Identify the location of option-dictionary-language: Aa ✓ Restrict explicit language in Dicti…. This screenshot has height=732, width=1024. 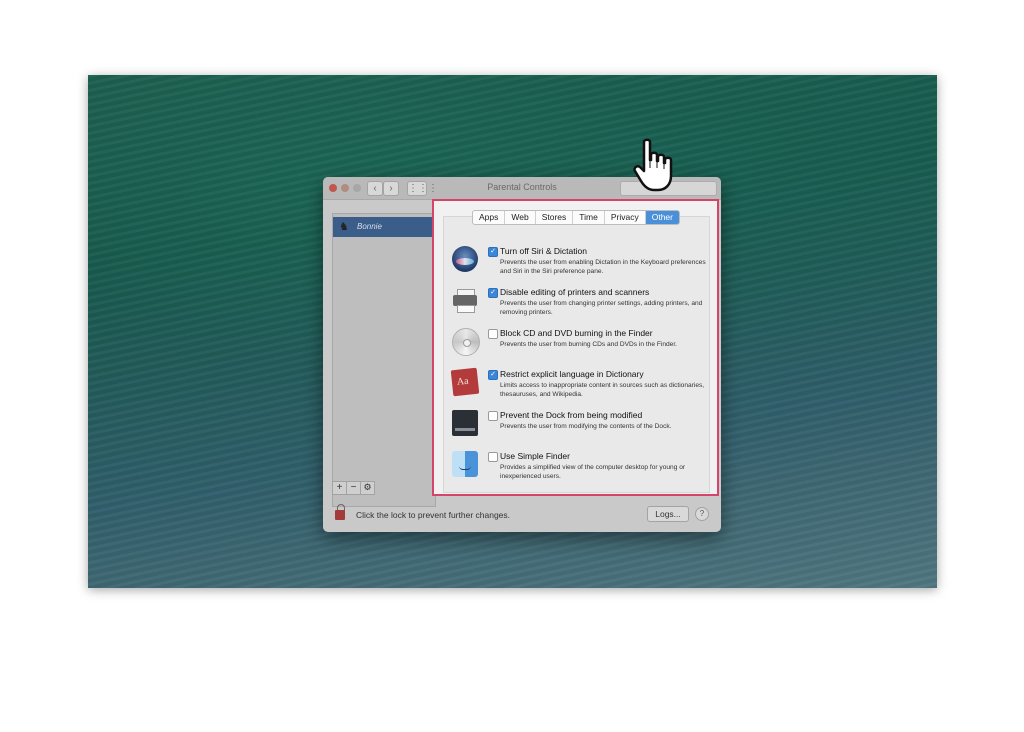
(581, 388).